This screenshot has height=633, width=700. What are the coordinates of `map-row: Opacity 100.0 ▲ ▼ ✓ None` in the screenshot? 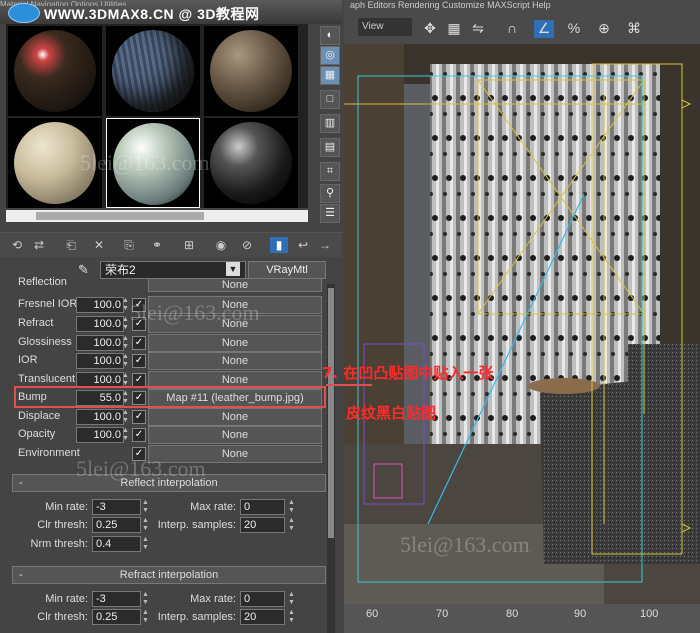 It's located at (168, 435).